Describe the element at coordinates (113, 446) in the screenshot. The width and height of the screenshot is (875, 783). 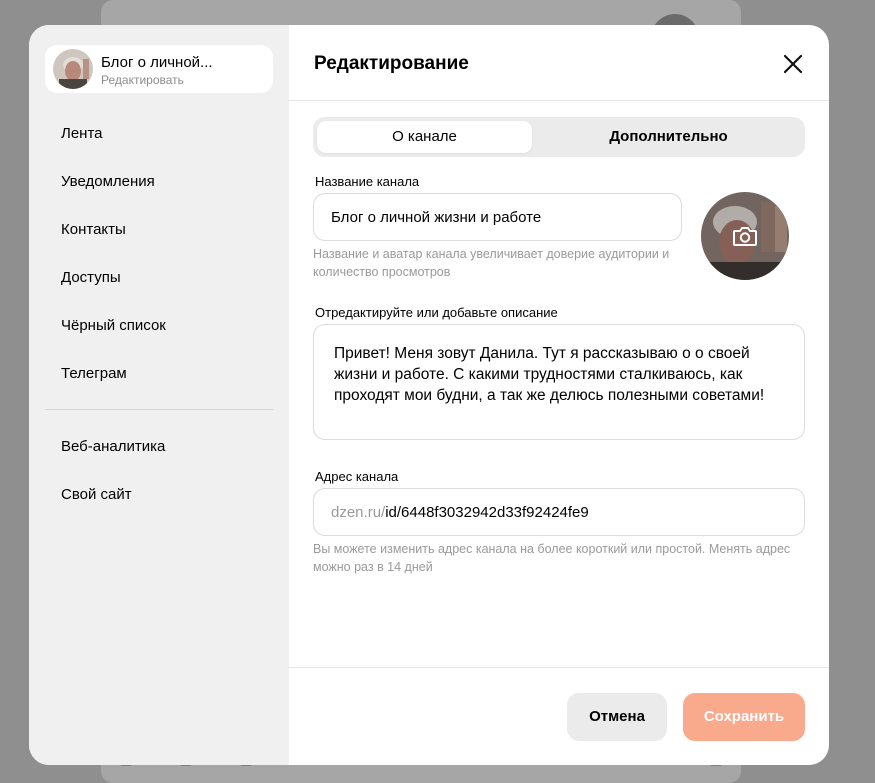
I see `sidebar-item-web-analytics: Веб-аналитика` at that location.